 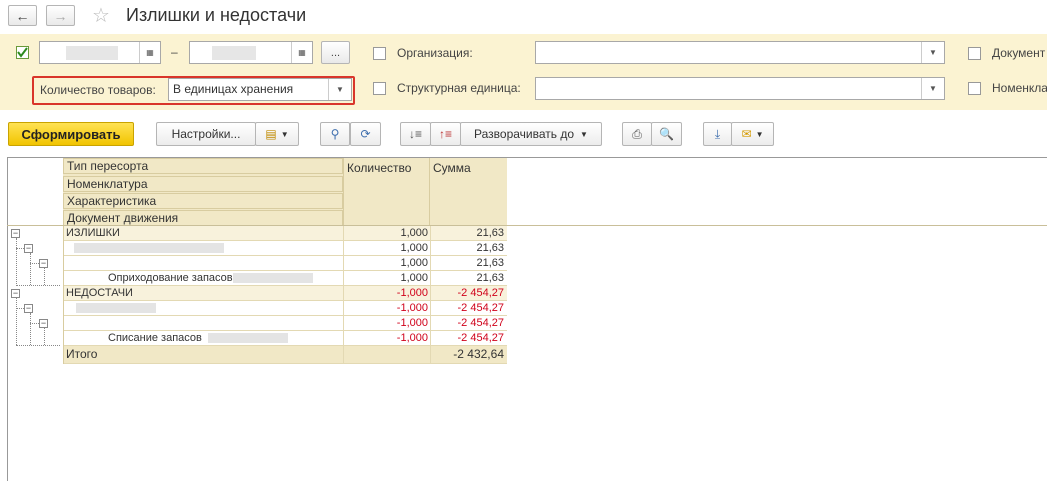 What do you see at coordinates (203, 218) in the screenshot?
I see `header-document: Документ движения` at bounding box center [203, 218].